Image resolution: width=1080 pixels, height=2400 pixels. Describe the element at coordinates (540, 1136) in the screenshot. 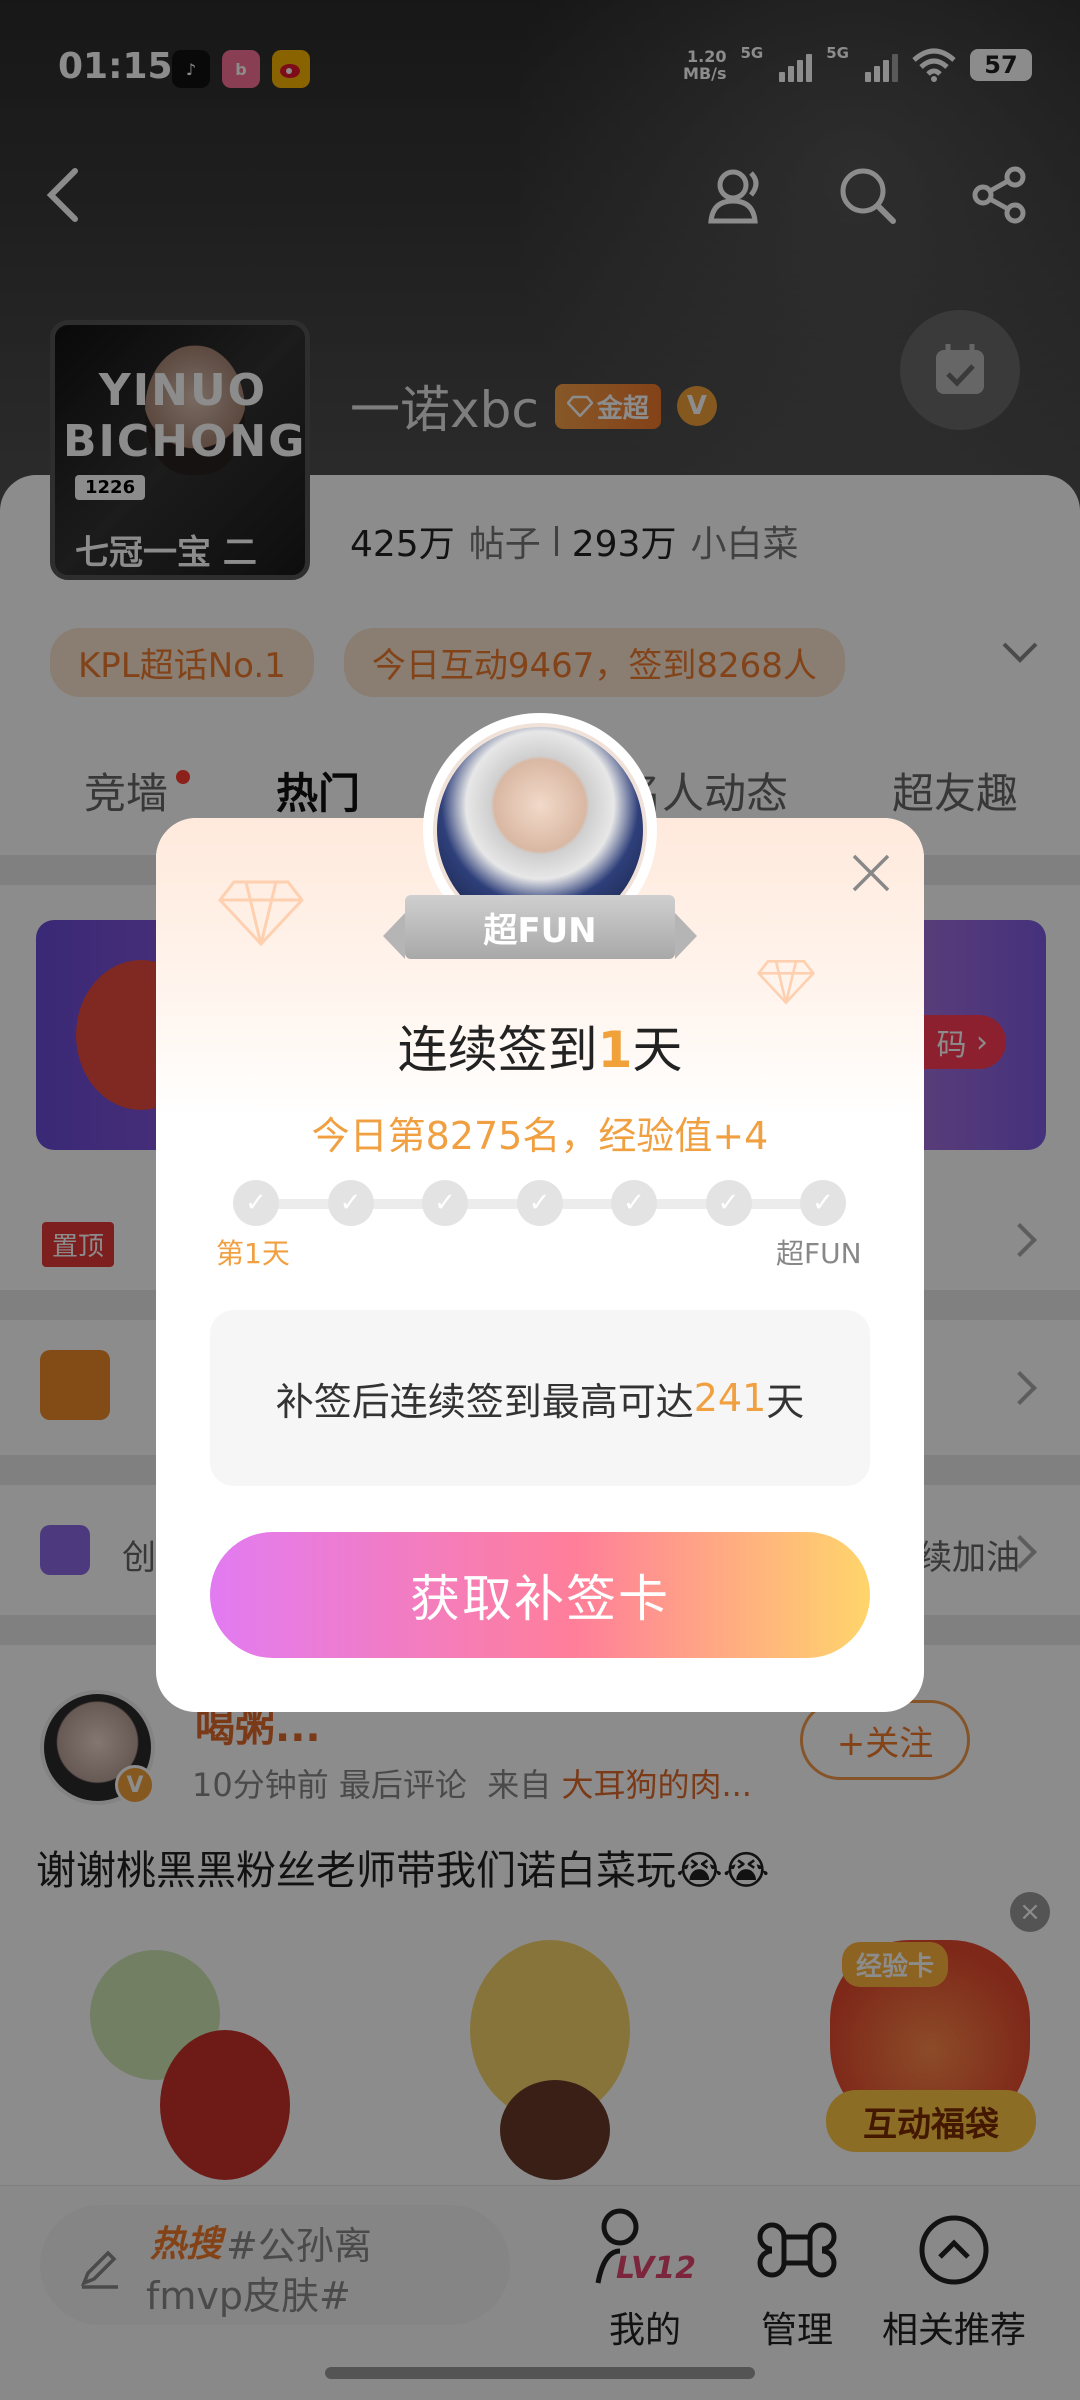

I see `checkin-subtitle: 今日第8275名，经验值+4` at that location.